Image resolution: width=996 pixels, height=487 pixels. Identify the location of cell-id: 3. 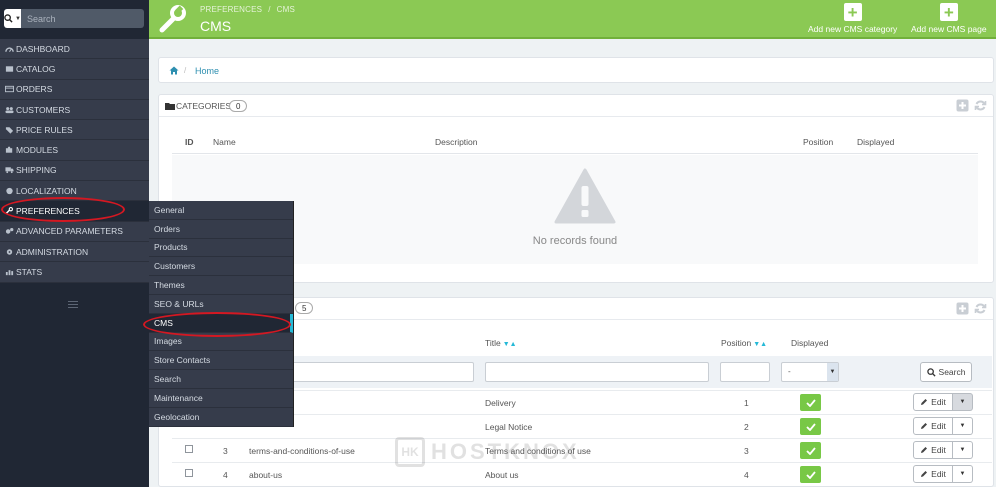
(225, 451).